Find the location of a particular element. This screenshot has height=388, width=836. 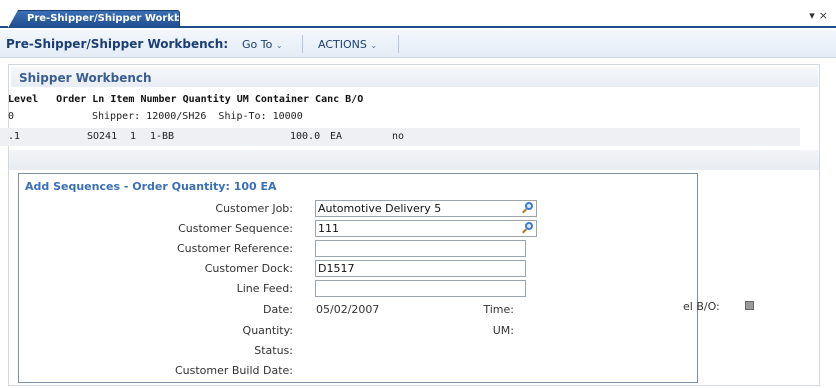

customer-dock-label: Customer Dock: is located at coordinates (248, 268).